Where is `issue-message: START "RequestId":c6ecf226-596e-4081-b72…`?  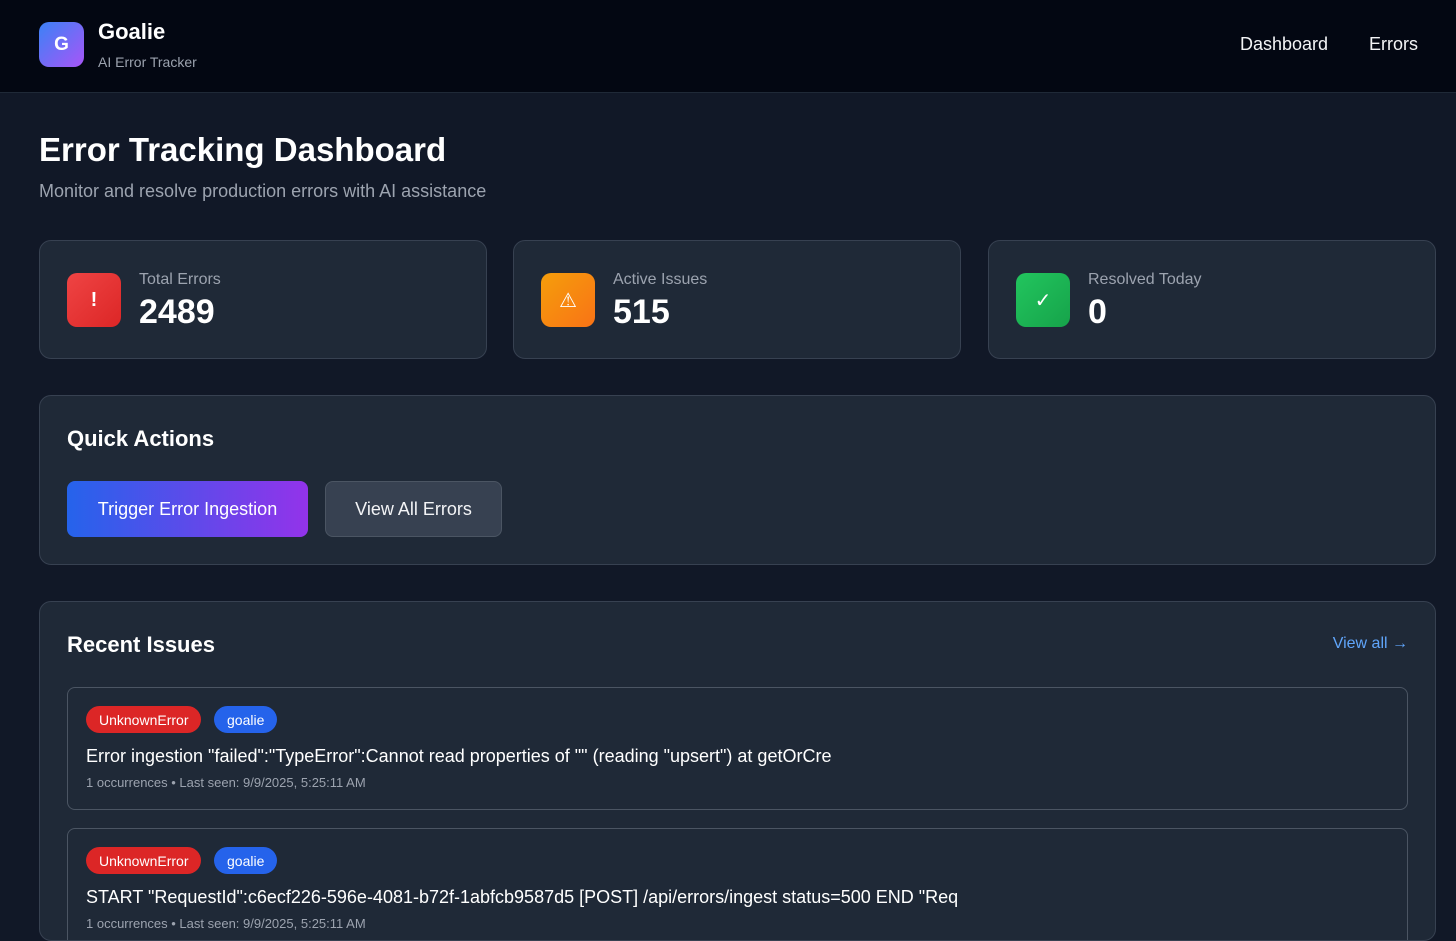
issue-message: START "RequestId":c6ecf226-596e-4081-b72… is located at coordinates (522, 897).